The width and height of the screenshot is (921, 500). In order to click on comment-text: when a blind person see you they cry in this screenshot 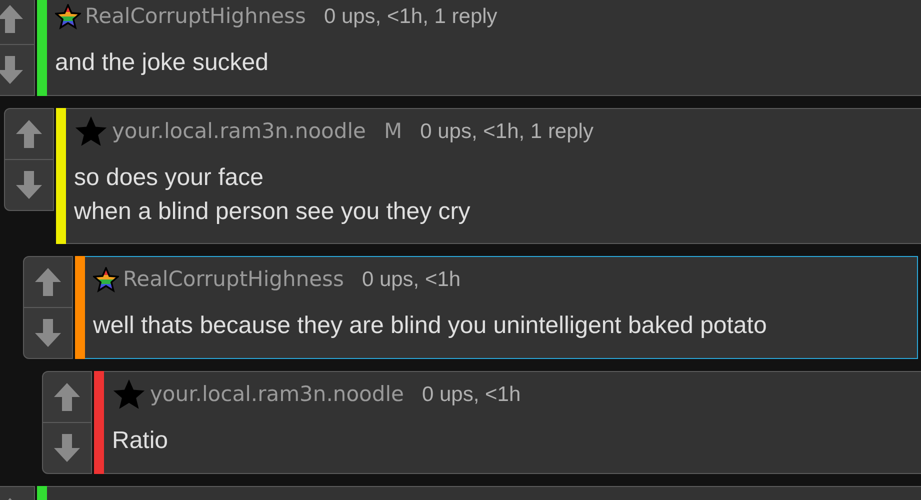, I will do `click(273, 212)`.